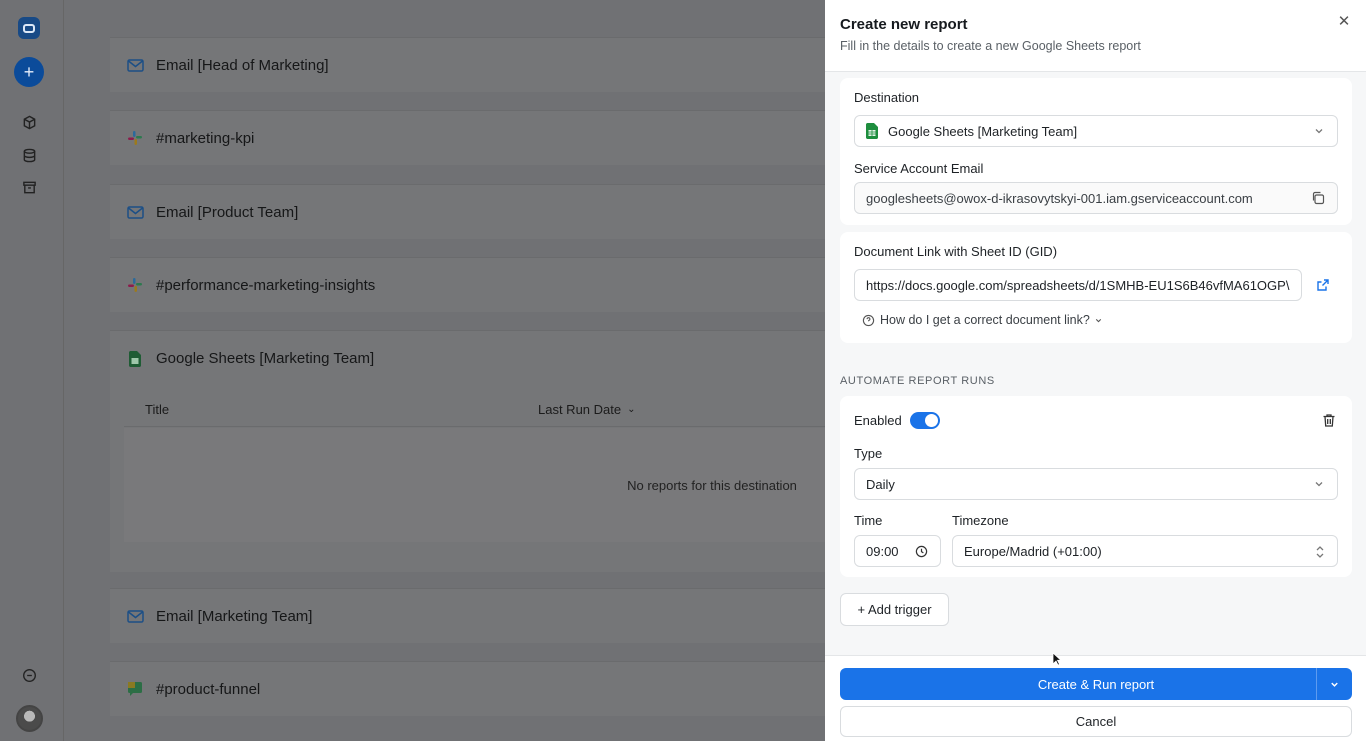 Image resolution: width=1366 pixels, height=741 pixels. What do you see at coordinates (868, 453) in the screenshot?
I see `type-label: Type` at bounding box center [868, 453].